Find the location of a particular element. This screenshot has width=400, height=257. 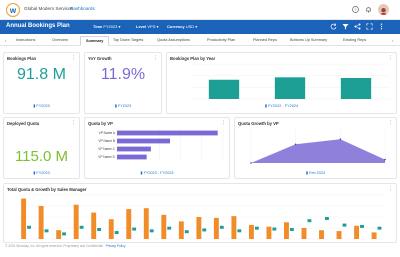

time-filter: Time FY2023 ▾ is located at coordinates (107, 26).